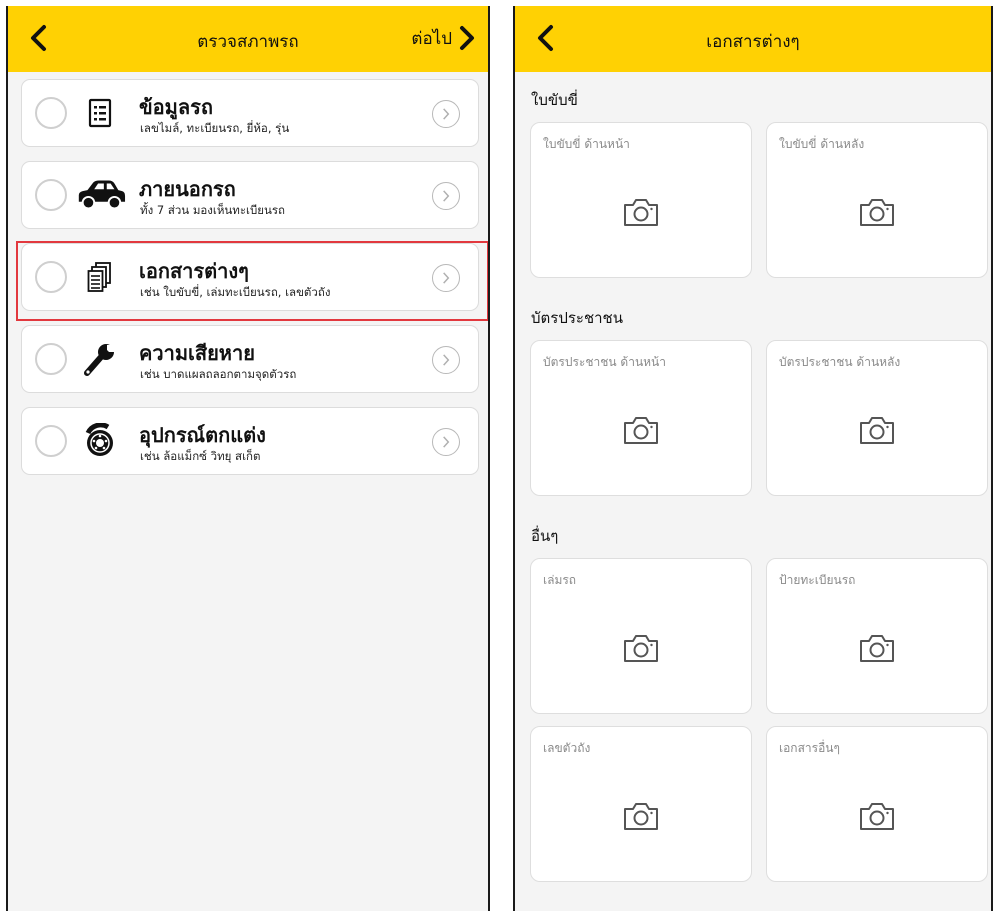 The image size is (993, 911). What do you see at coordinates (194, 271) in the screenshot?
I see `item-title: เอกสารต่างๆ` at bounding box center [194, 271].